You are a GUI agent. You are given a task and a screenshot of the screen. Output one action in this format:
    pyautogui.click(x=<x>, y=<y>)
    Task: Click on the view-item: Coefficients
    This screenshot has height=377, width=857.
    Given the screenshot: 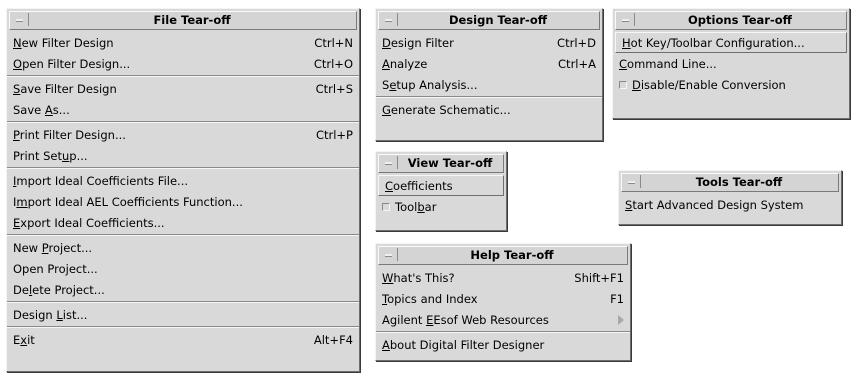 What is the action you would take?
    pyautogui.click(x=441, y=185)
    